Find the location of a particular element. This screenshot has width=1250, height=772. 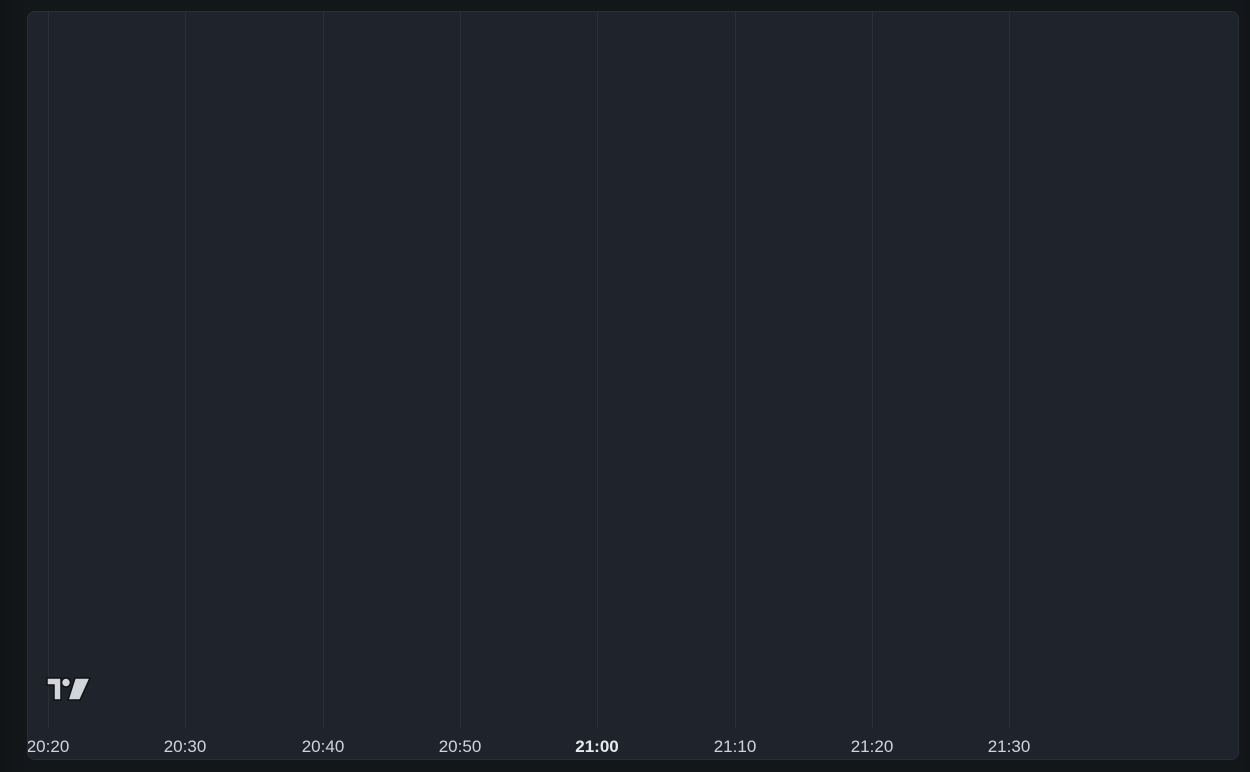

x-tick-label-2050: 20:50 is located at coordinates (460, 746).